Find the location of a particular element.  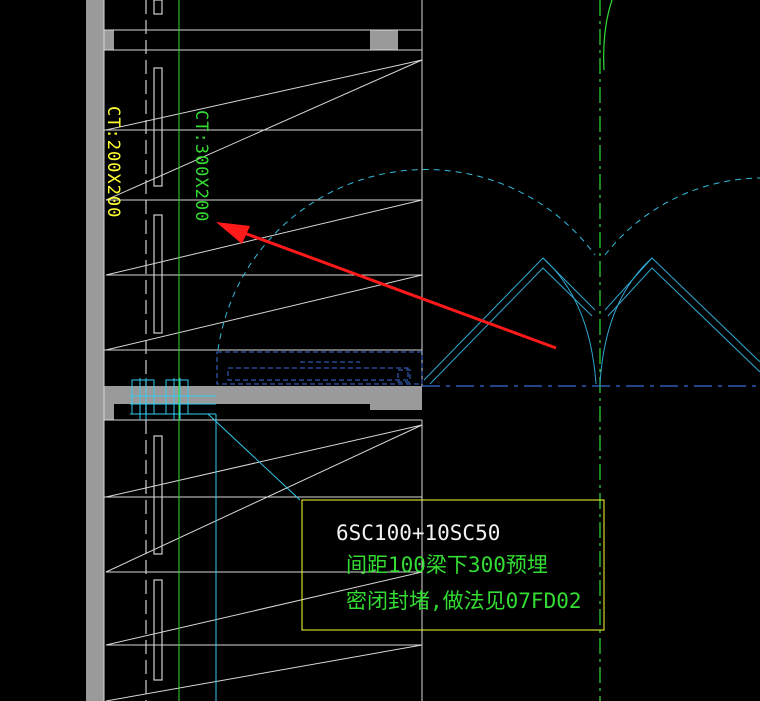

tray-label-yellow: CT:200X200 is located at coordinates (113, 162).